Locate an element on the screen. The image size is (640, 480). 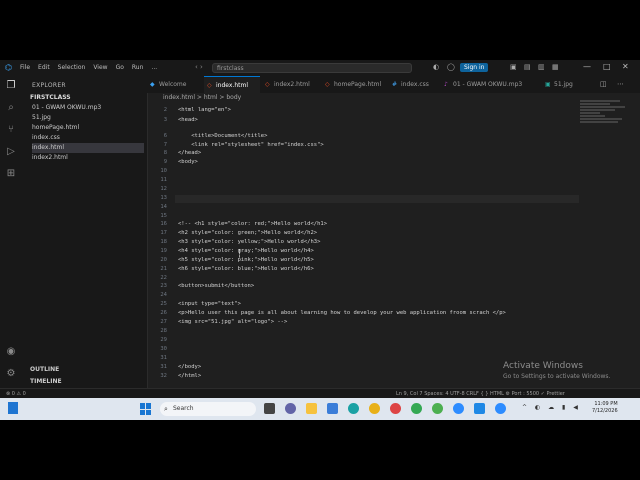
outline-section: OUTLINE is located at coordinates (44, 369).